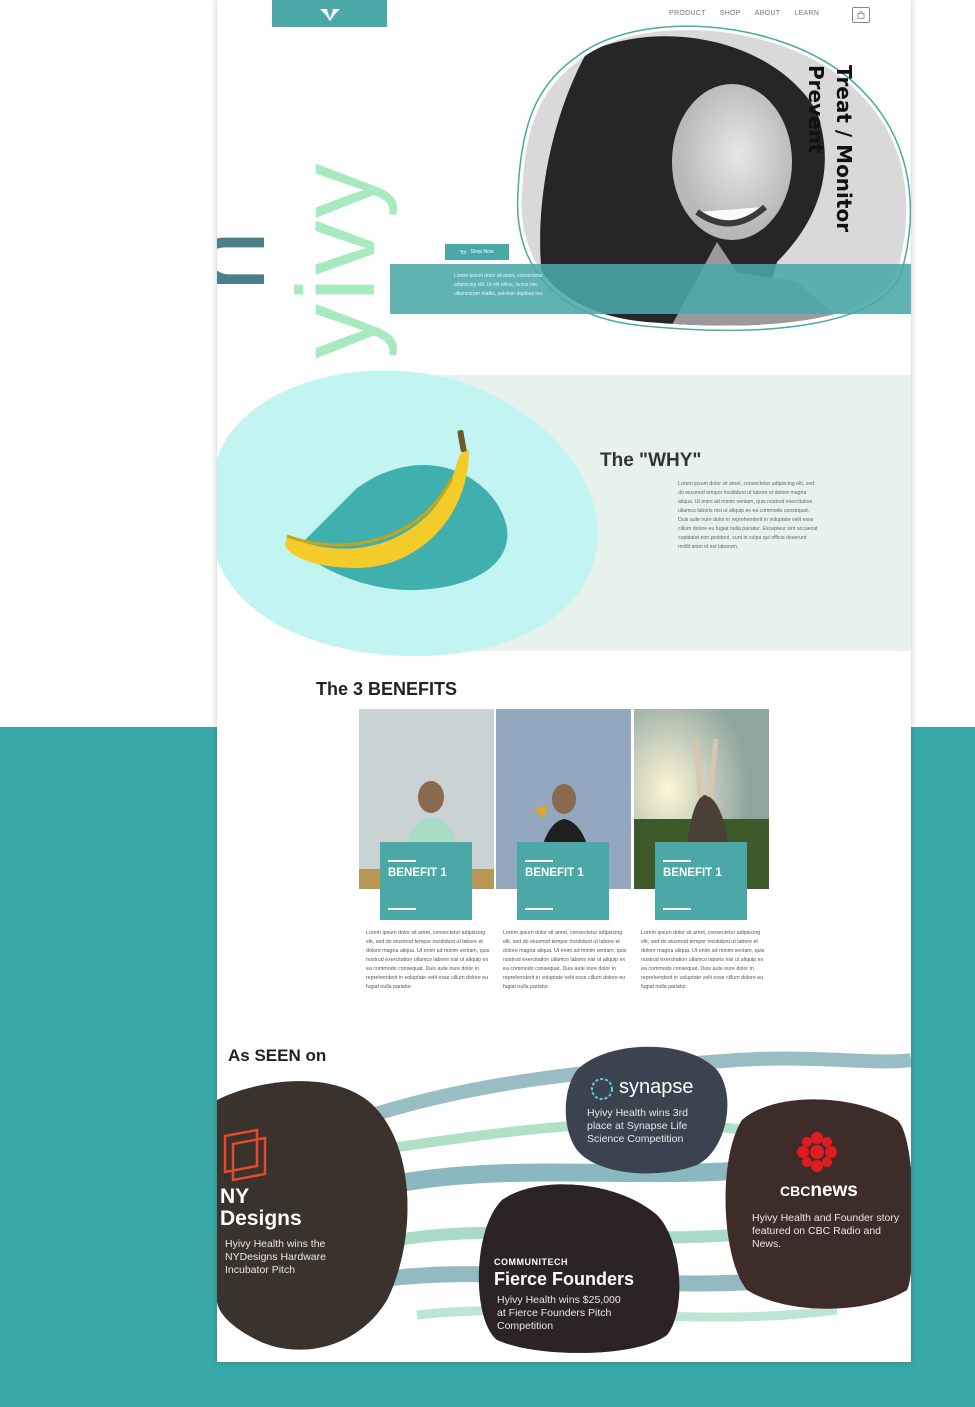  Describe the element at coordinates (744, 13) in the screenshot. I see `main-nav: PRODUCT SHOP ABOUT LEARN` at that location.